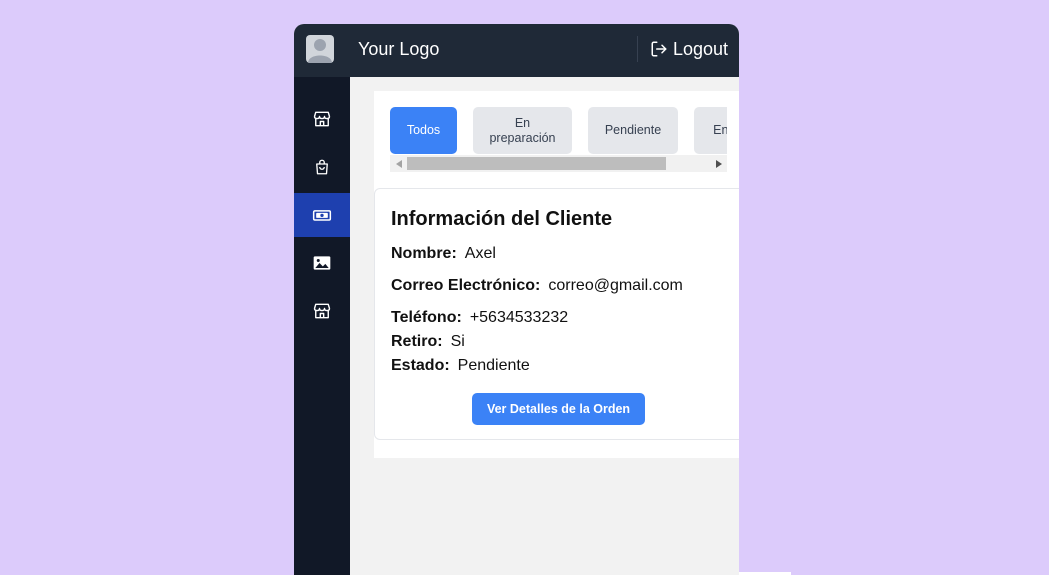 The width and height of the screenshot is (1049, 575). I want to click on email-label: Correo Electrónico:, so click(466, 285).